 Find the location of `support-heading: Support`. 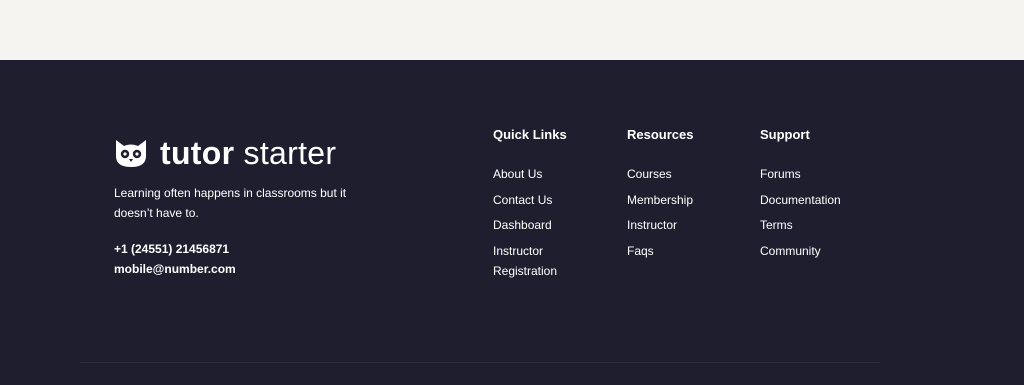

support-heading: Support is located at coordinates (785, 134).